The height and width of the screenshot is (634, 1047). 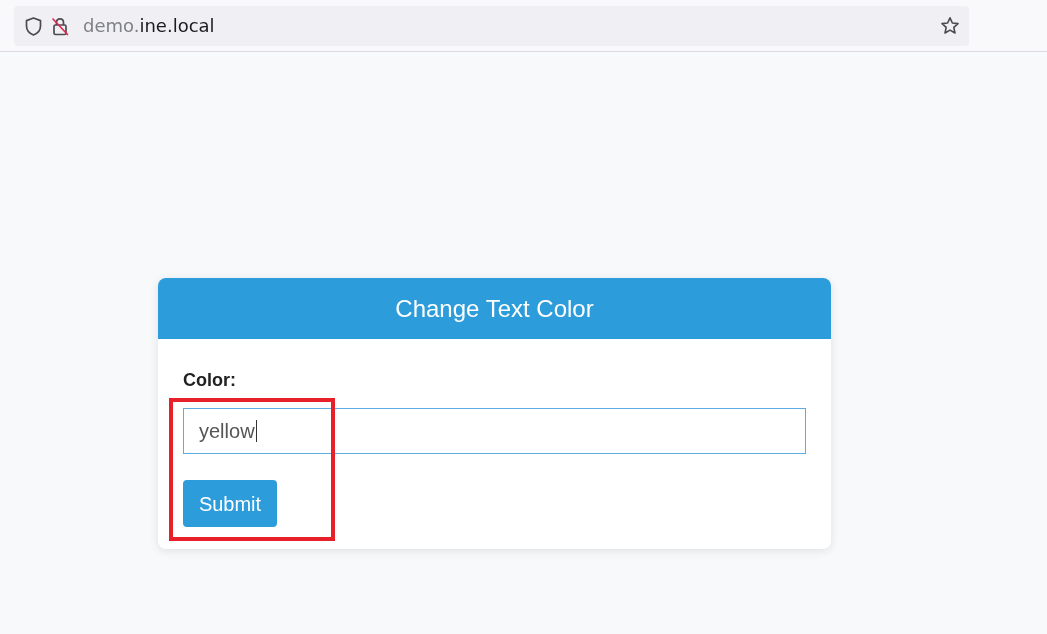 I want to click on url-text: demo.ine.local, so click(x=149, y=26).